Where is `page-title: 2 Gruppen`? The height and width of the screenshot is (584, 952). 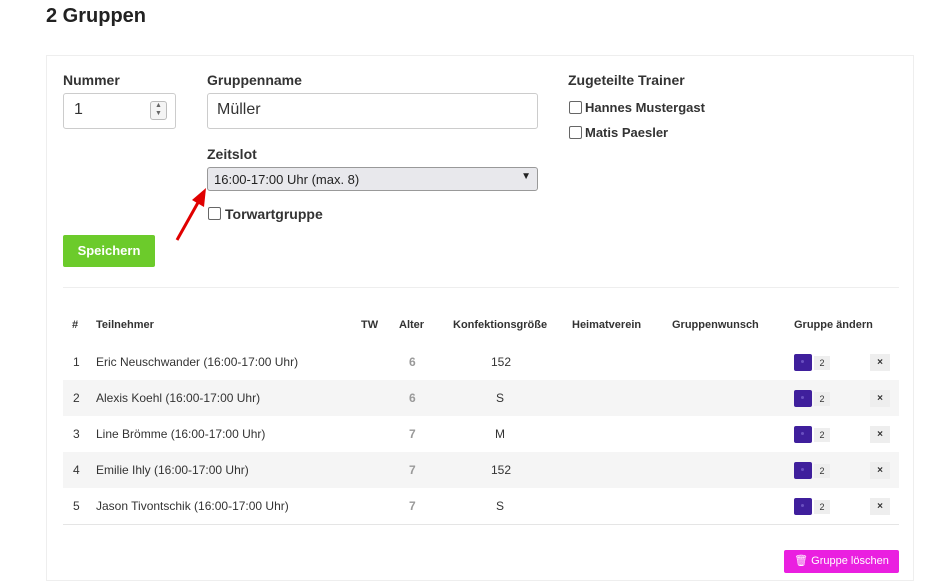 page-title: 2 Gruppen is located at coordinates (96, 16).